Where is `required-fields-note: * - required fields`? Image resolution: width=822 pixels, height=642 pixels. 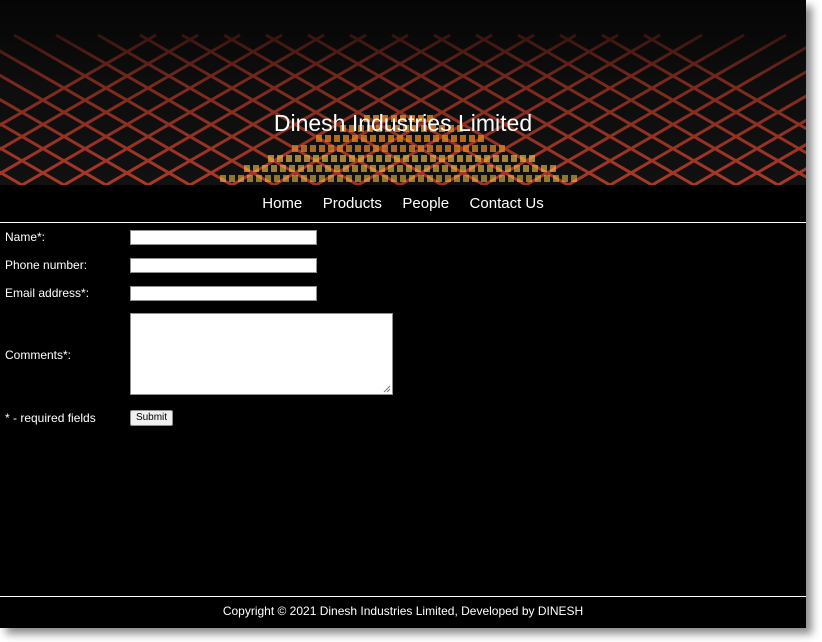
required-fields-note: * - required fields is located at coordinates (50, 418).